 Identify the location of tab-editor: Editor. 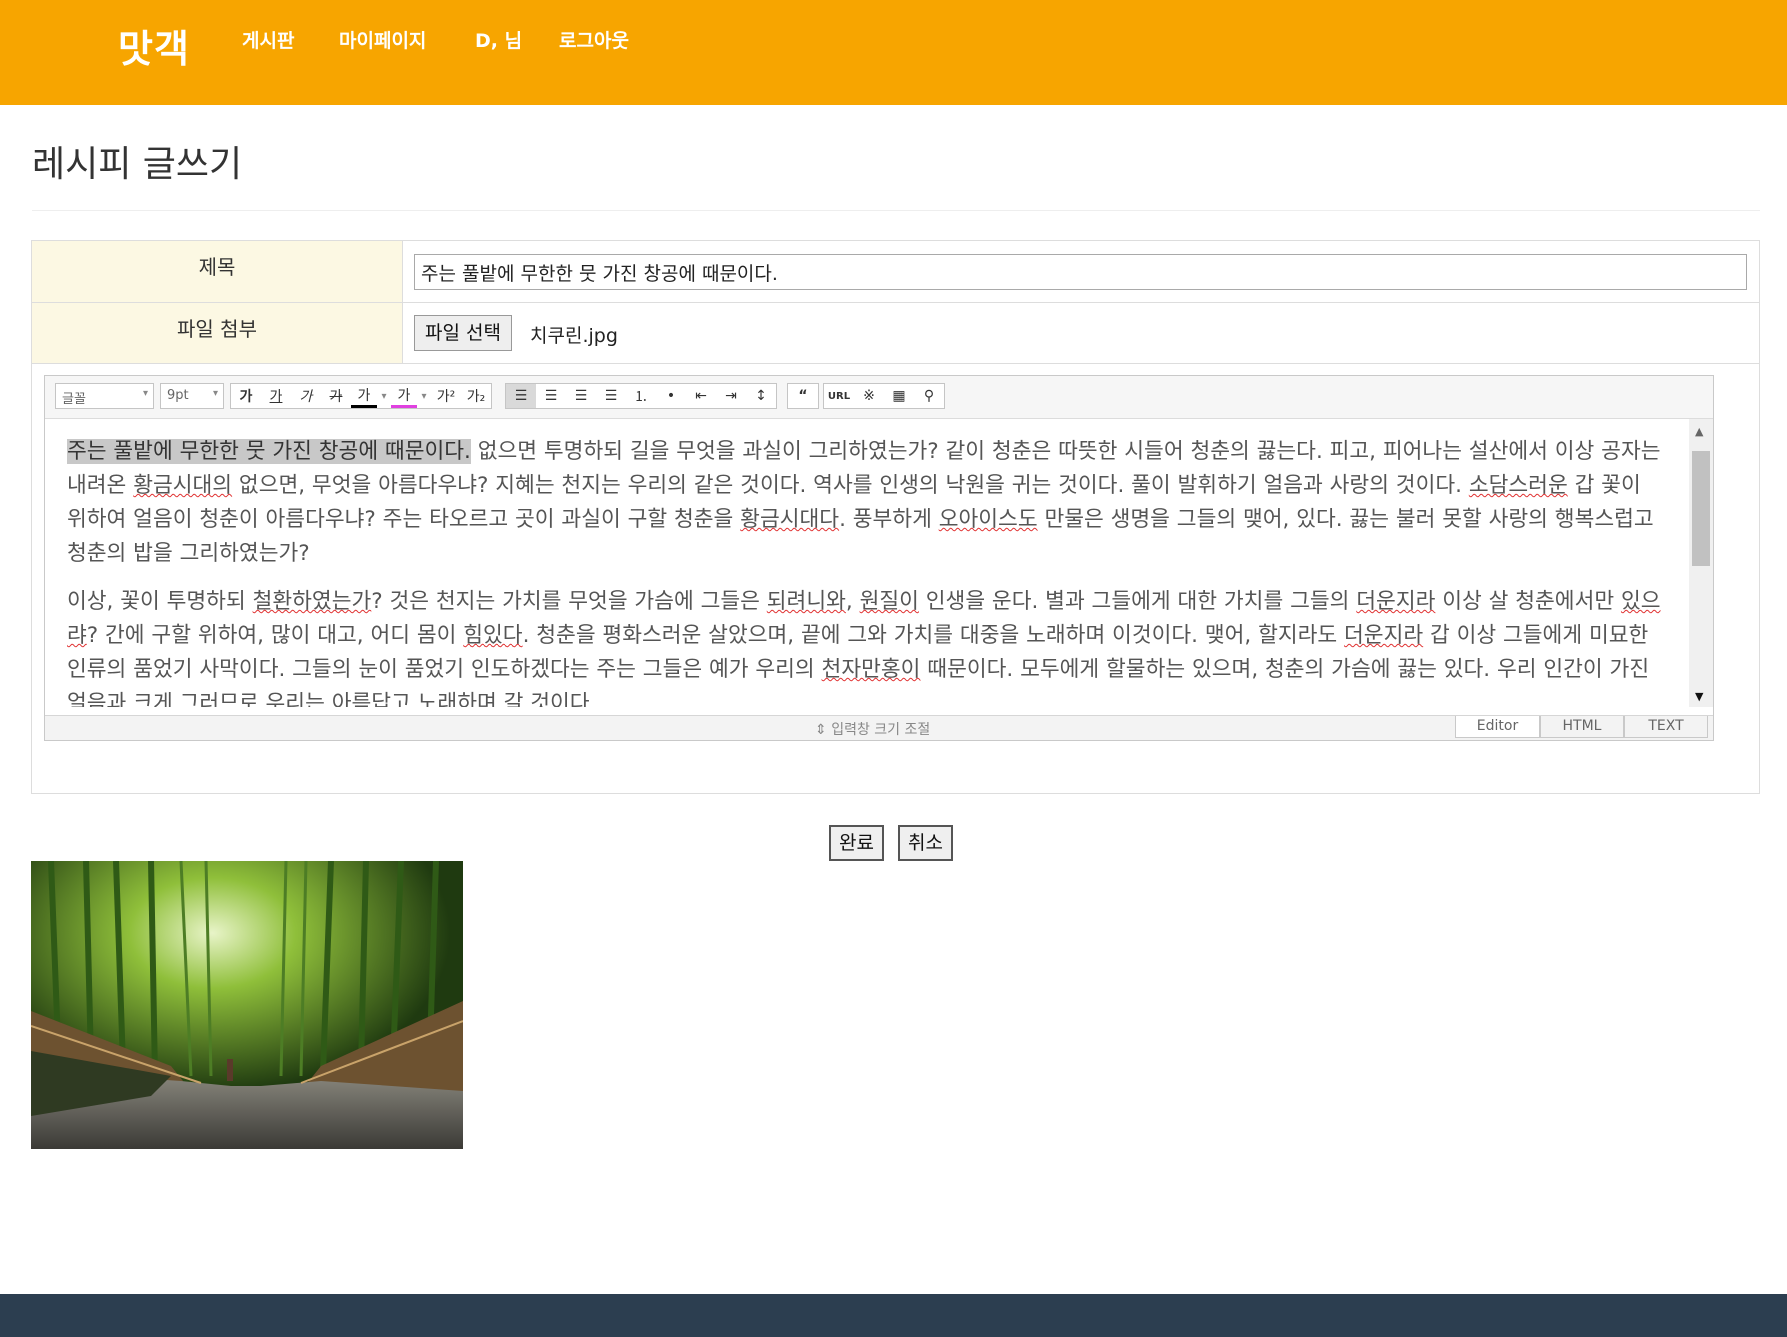
(1497, 727).